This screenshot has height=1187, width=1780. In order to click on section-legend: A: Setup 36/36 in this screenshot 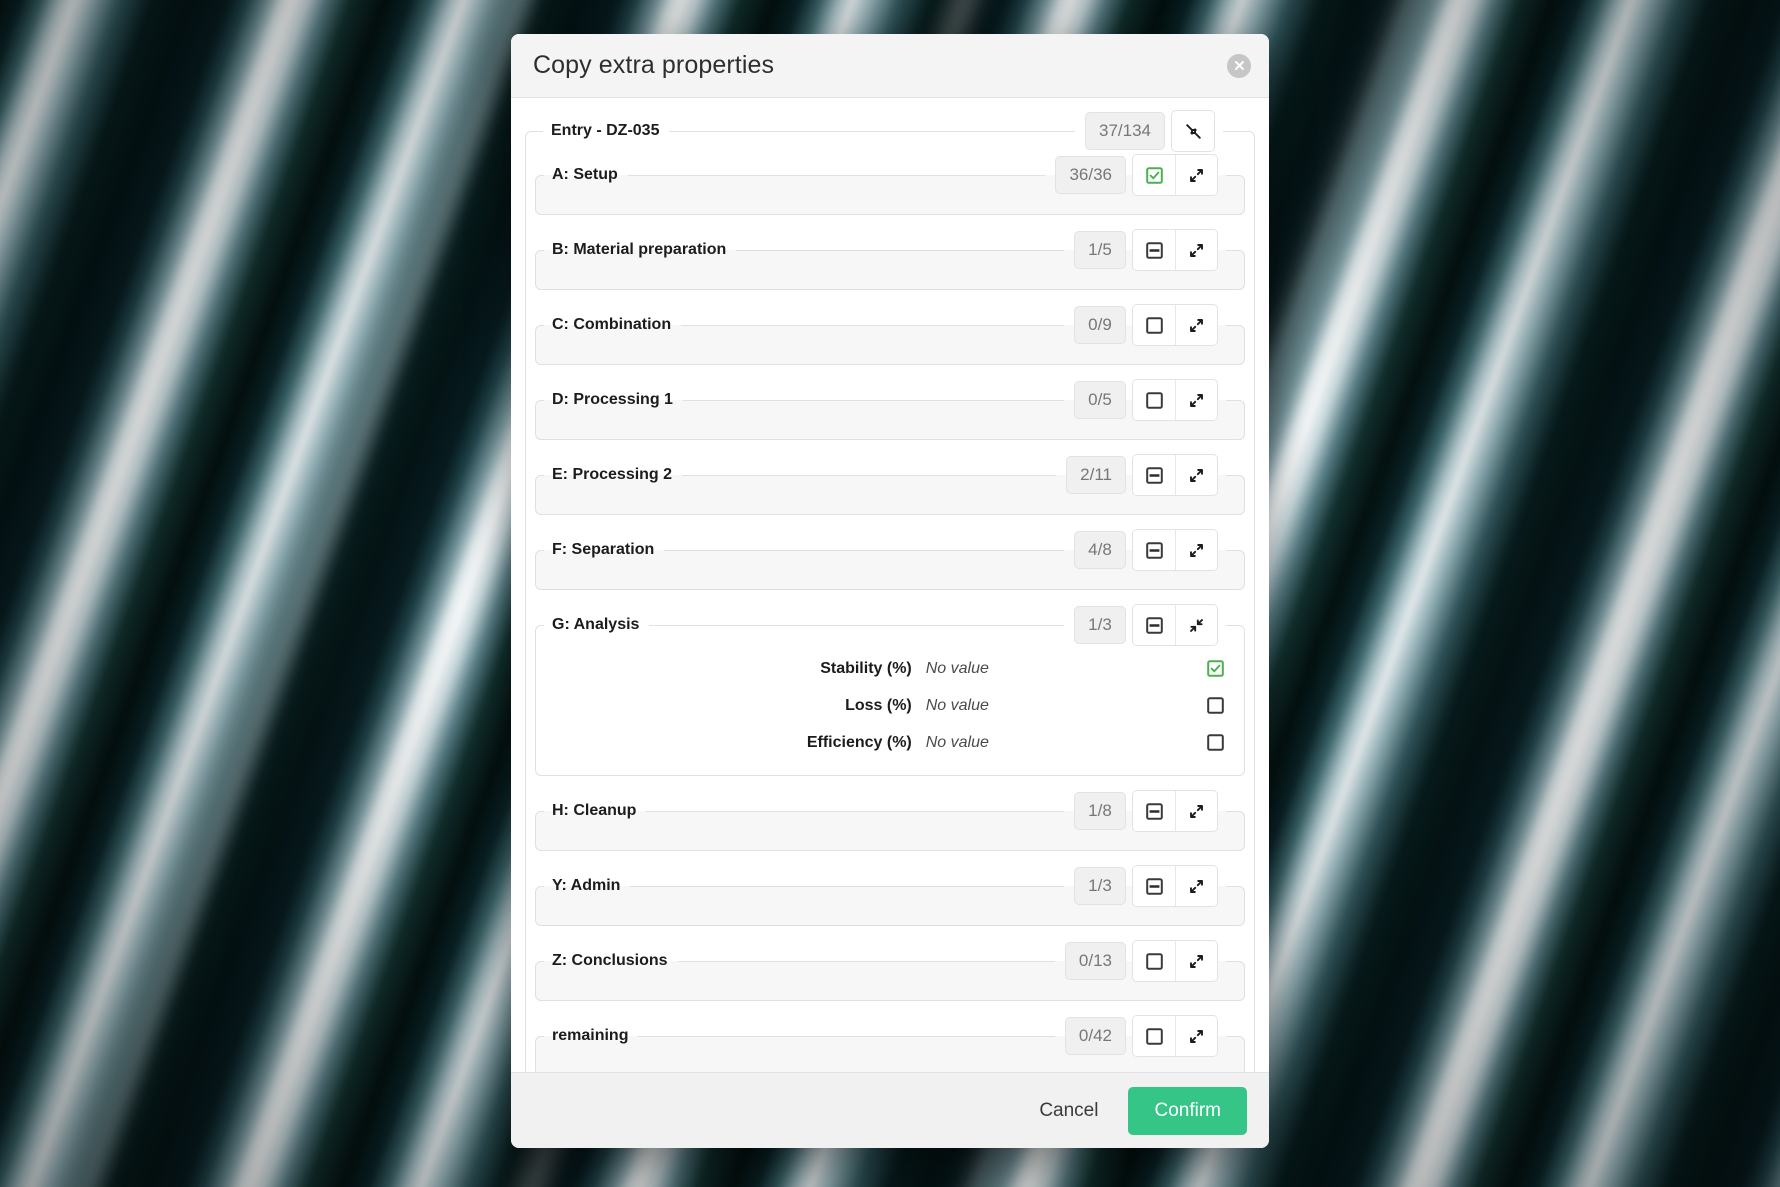, I will do `click(885, 175)`.